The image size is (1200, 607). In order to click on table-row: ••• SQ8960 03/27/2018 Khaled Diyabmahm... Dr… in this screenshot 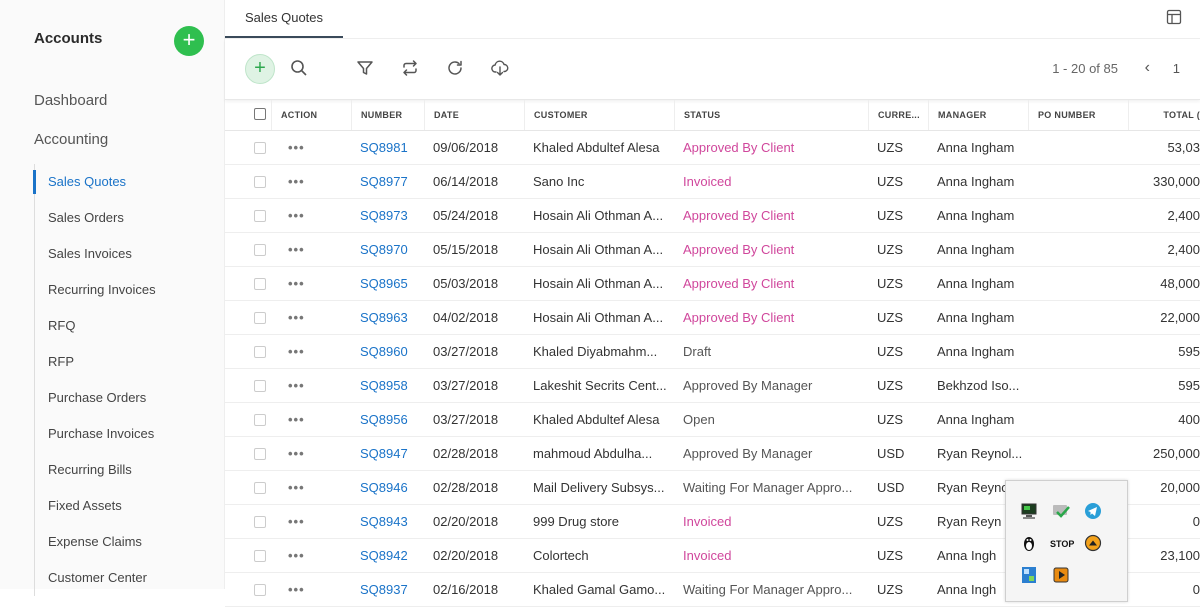, I will do `click(712, 352)`.